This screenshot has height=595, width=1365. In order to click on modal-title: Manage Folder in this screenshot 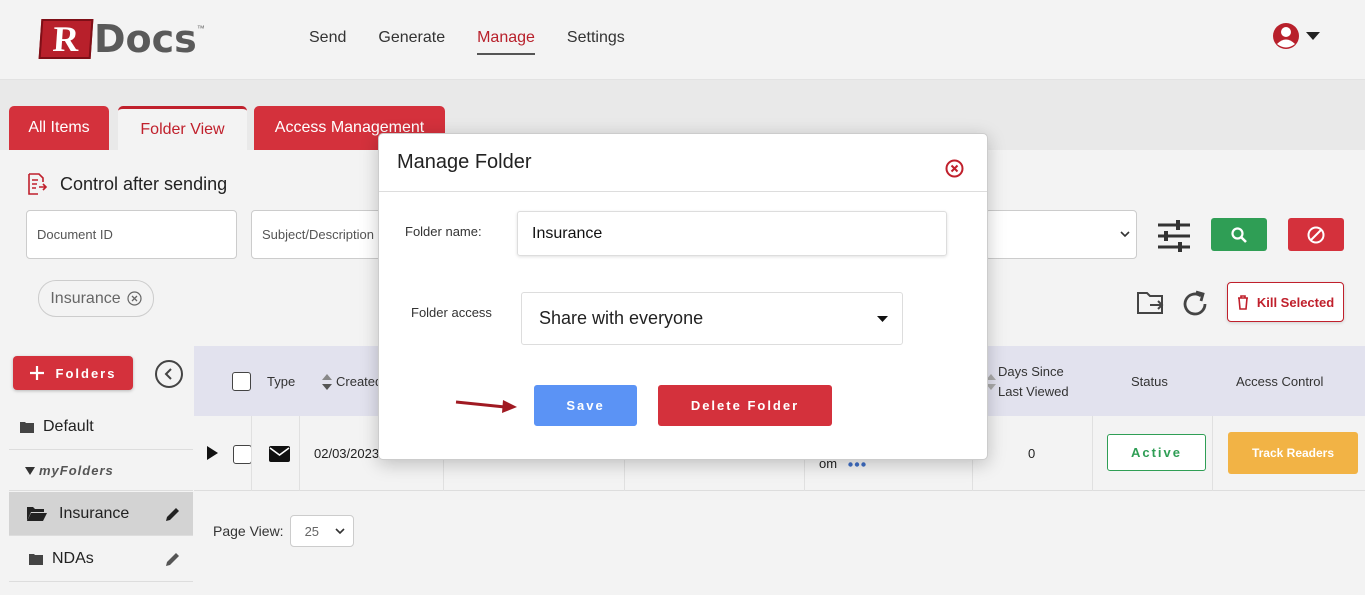, I will do `click(464, 162)`.